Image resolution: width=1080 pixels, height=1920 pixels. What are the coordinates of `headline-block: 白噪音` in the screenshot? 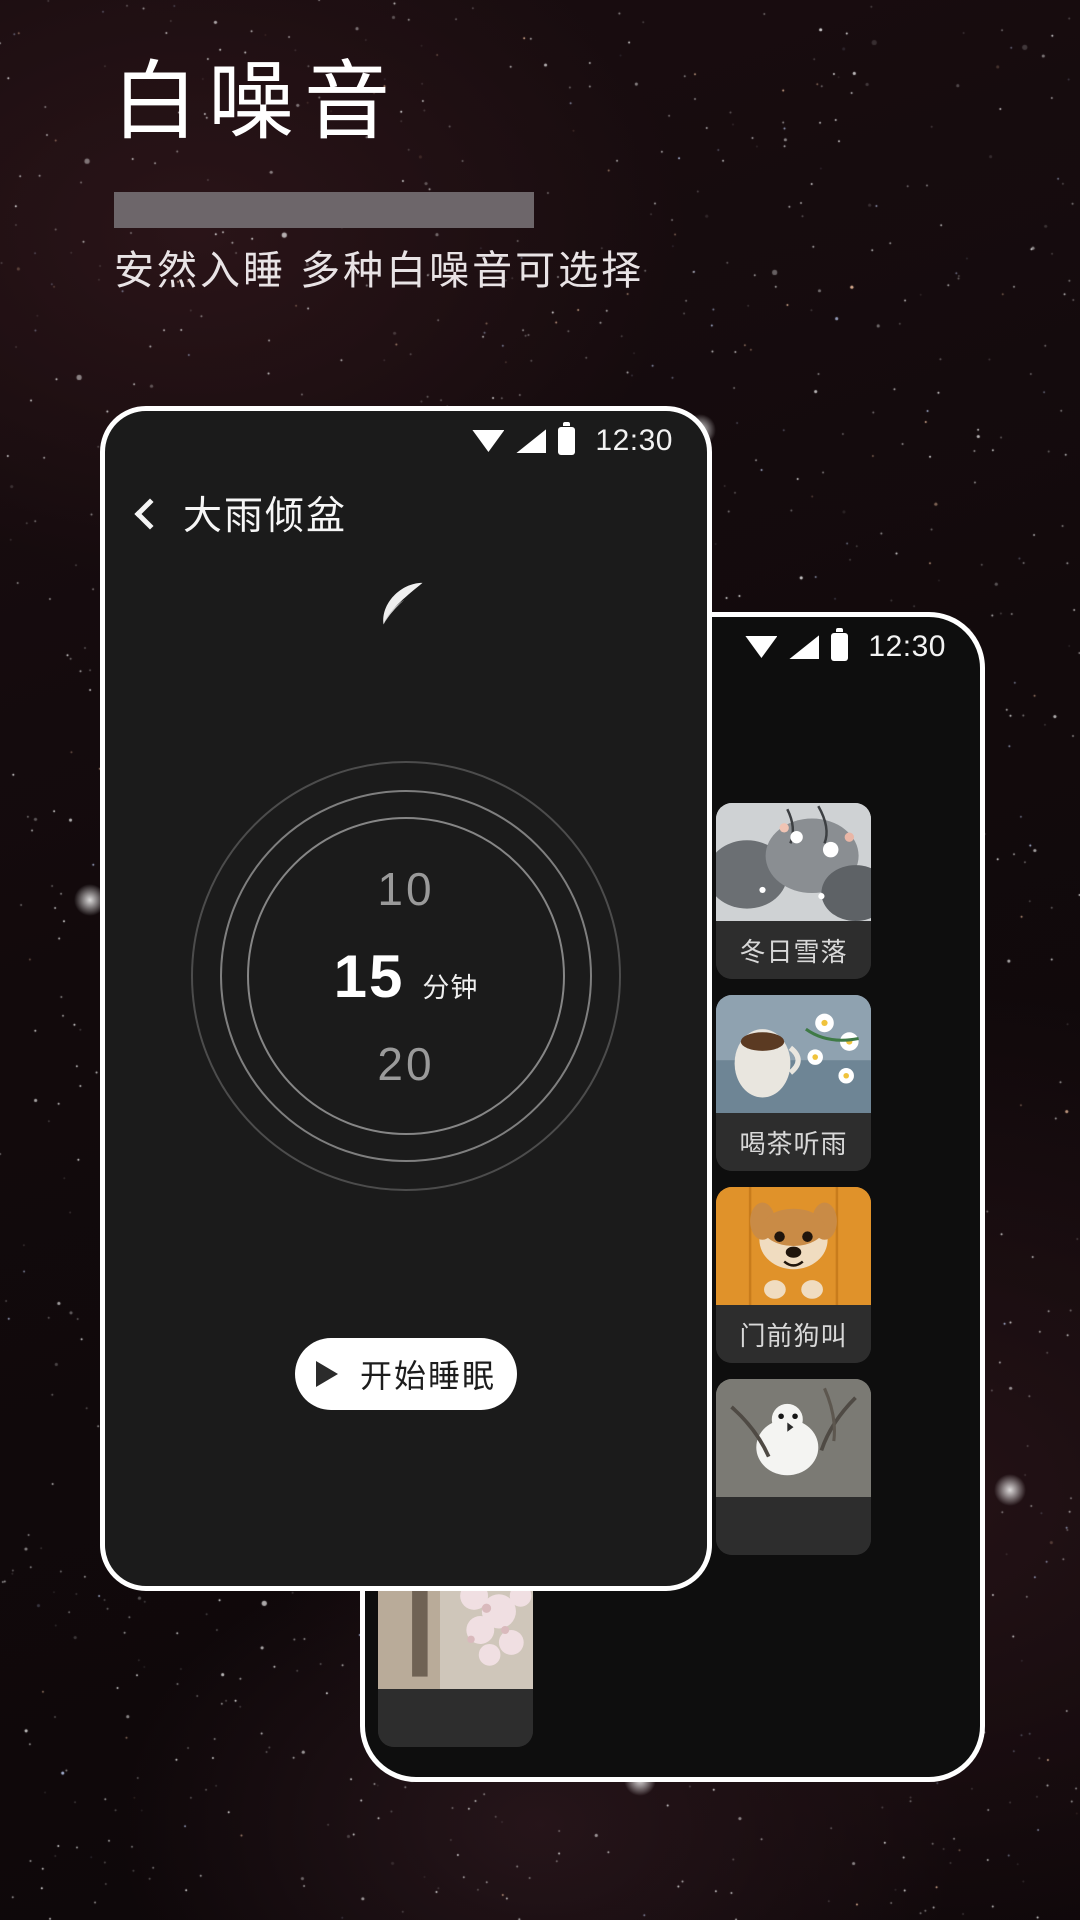 It's located at (323, 140).